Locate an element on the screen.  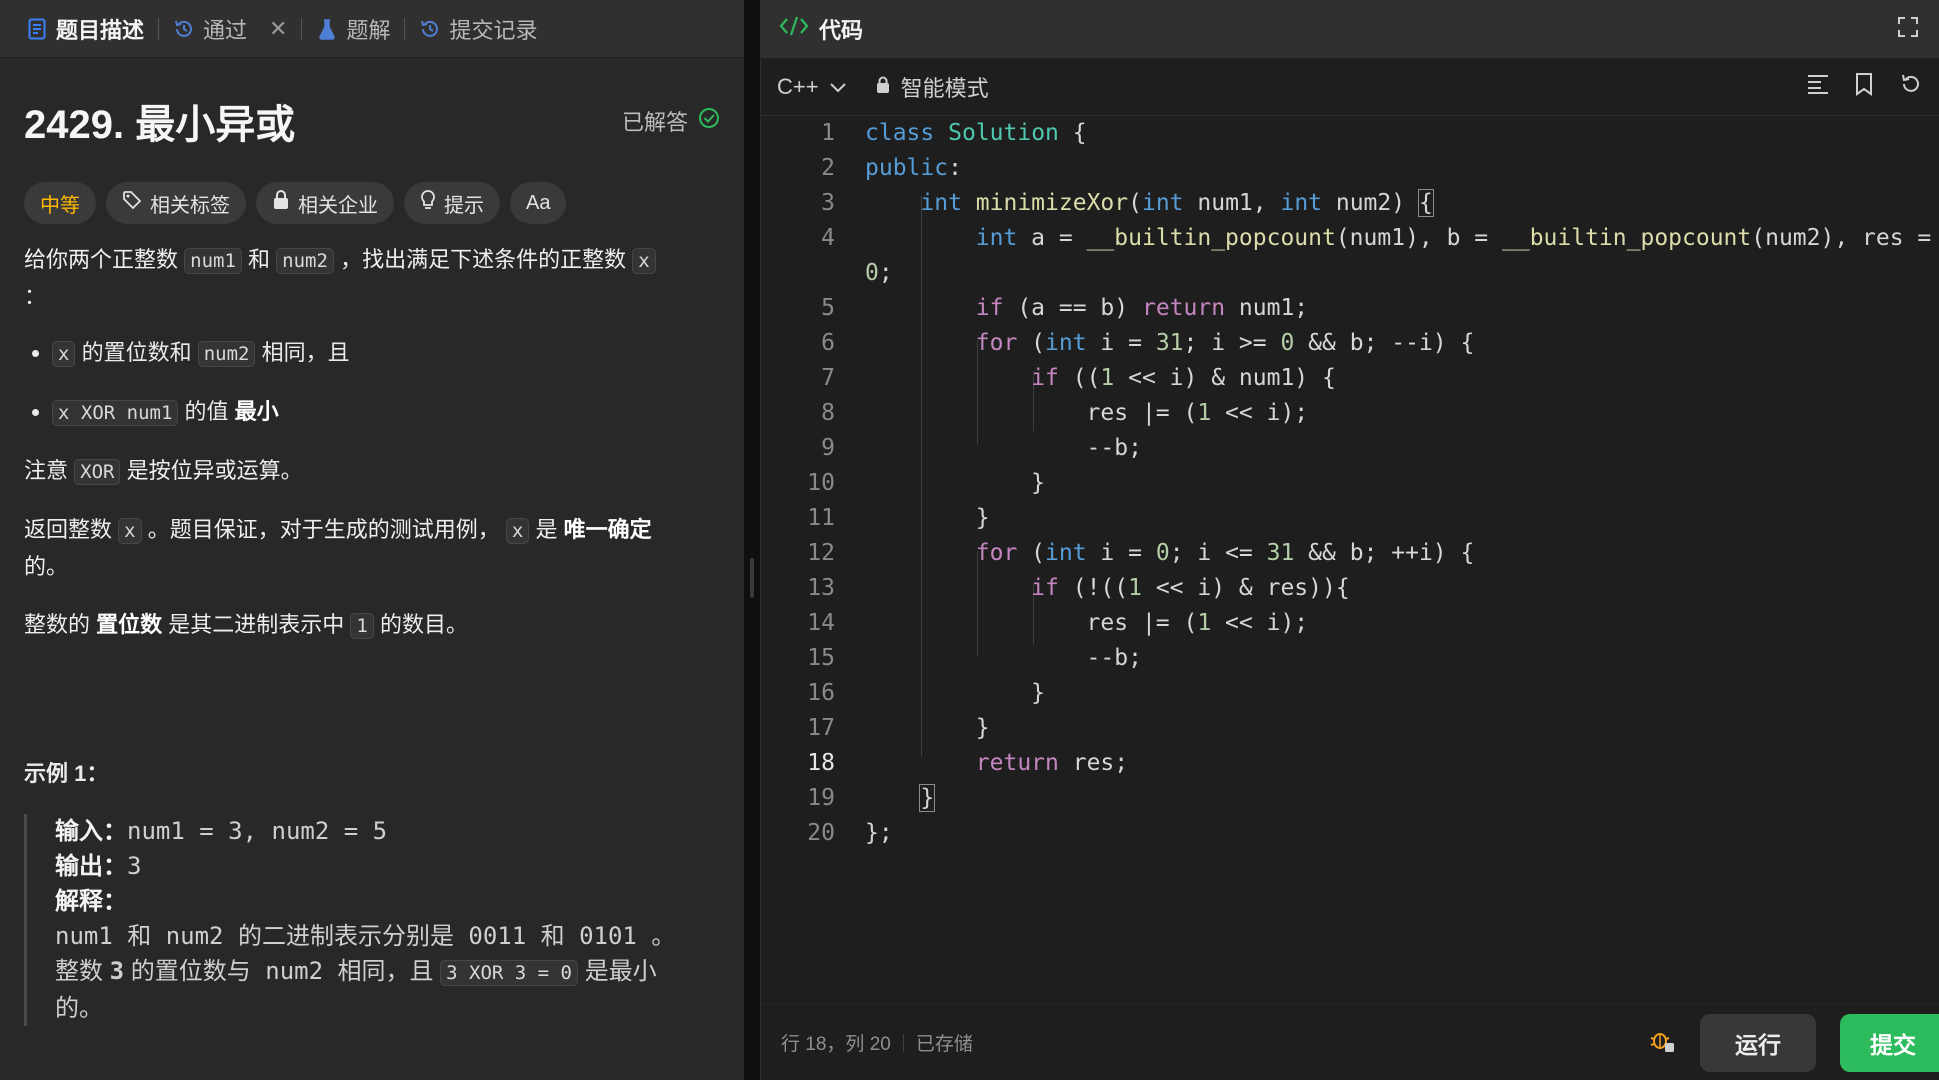
submit-button: 提交 is located at coordinates (1889, 1042).